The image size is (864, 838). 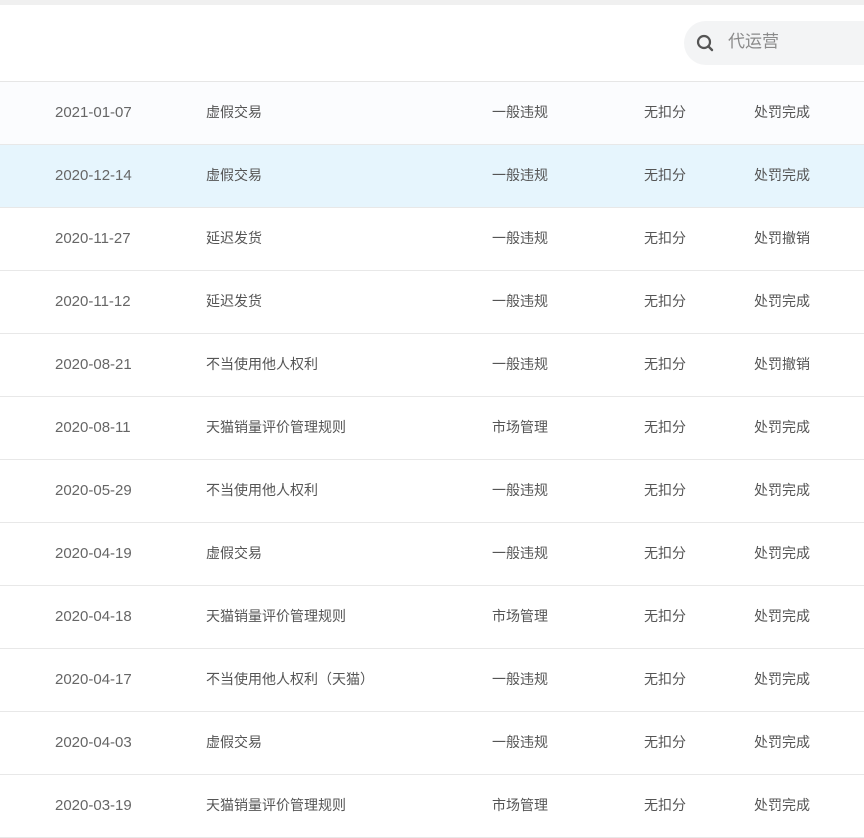 What do you see at coordinates (432, 365) in the screenshot?
I see `table-row: 2020-08-21 不当使用他人权利 一般违规 无扣分 处罚撤销` at bounding box center [432, 365].